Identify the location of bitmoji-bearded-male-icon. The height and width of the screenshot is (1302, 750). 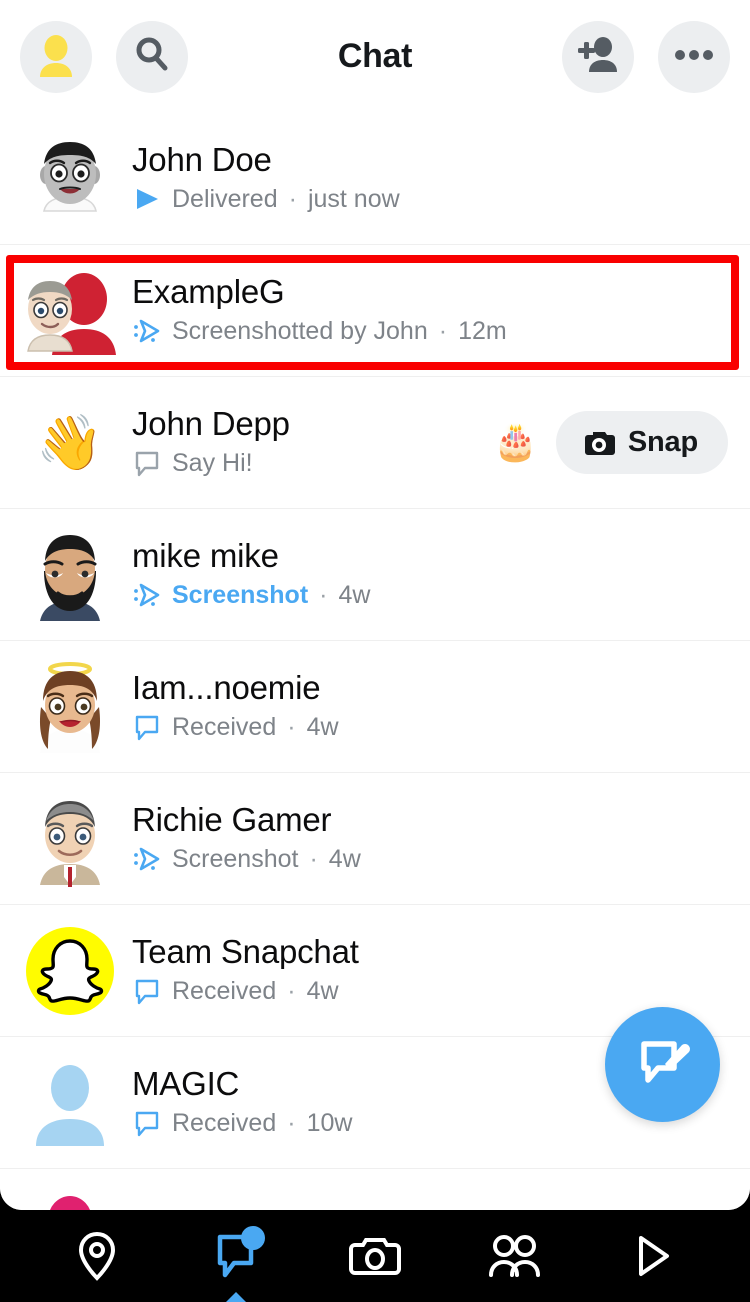
(70, 577).